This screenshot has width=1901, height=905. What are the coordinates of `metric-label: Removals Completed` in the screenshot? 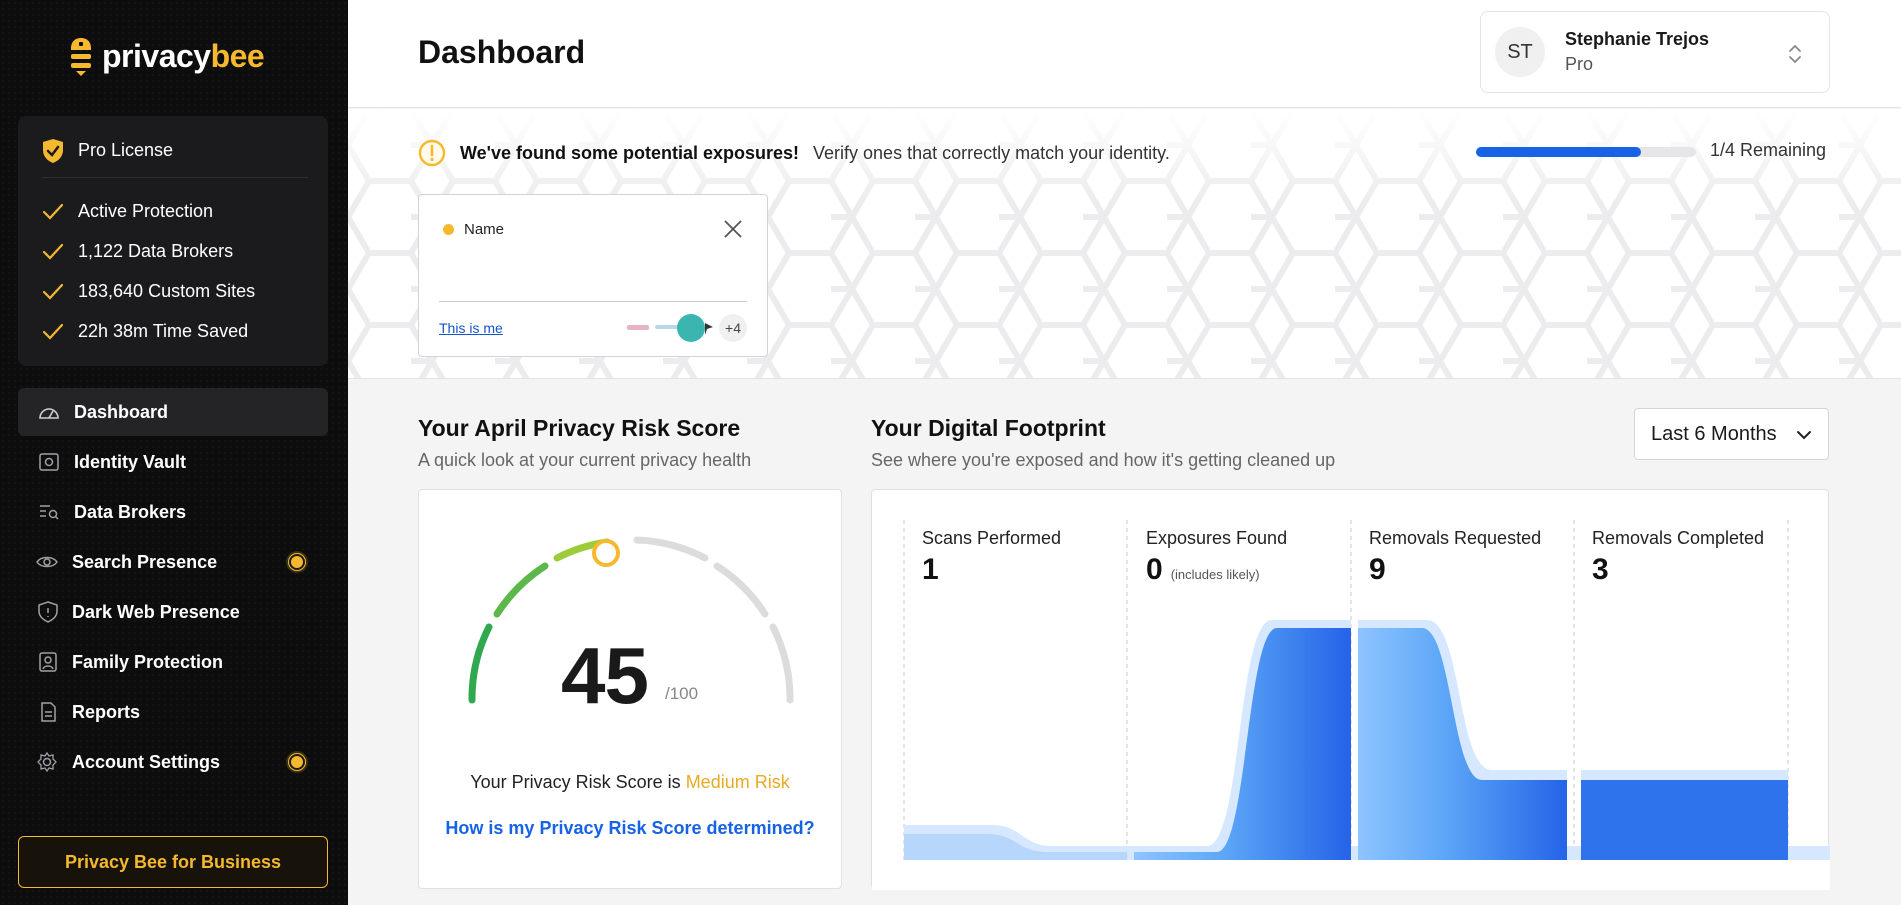 It's located at (1678, 538).